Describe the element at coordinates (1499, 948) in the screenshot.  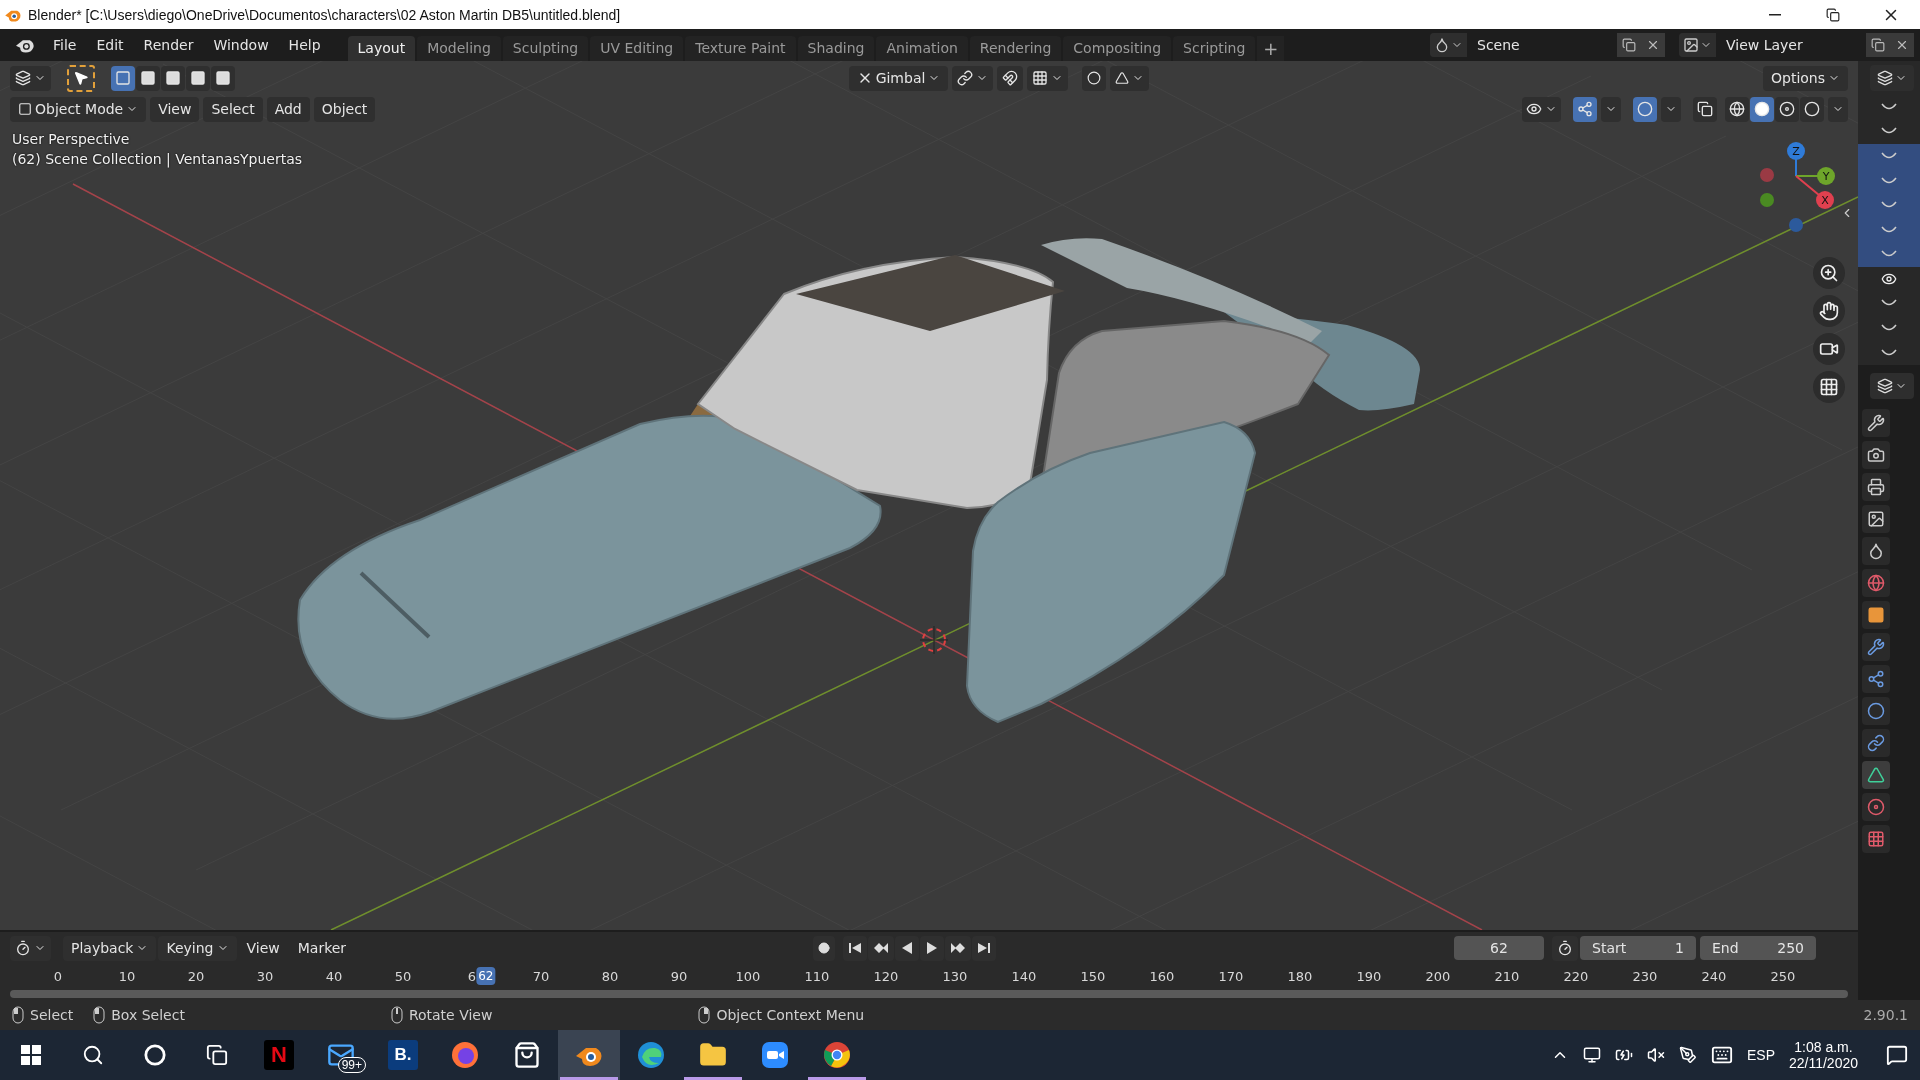
I see `current-frame-field: 62` at that location.